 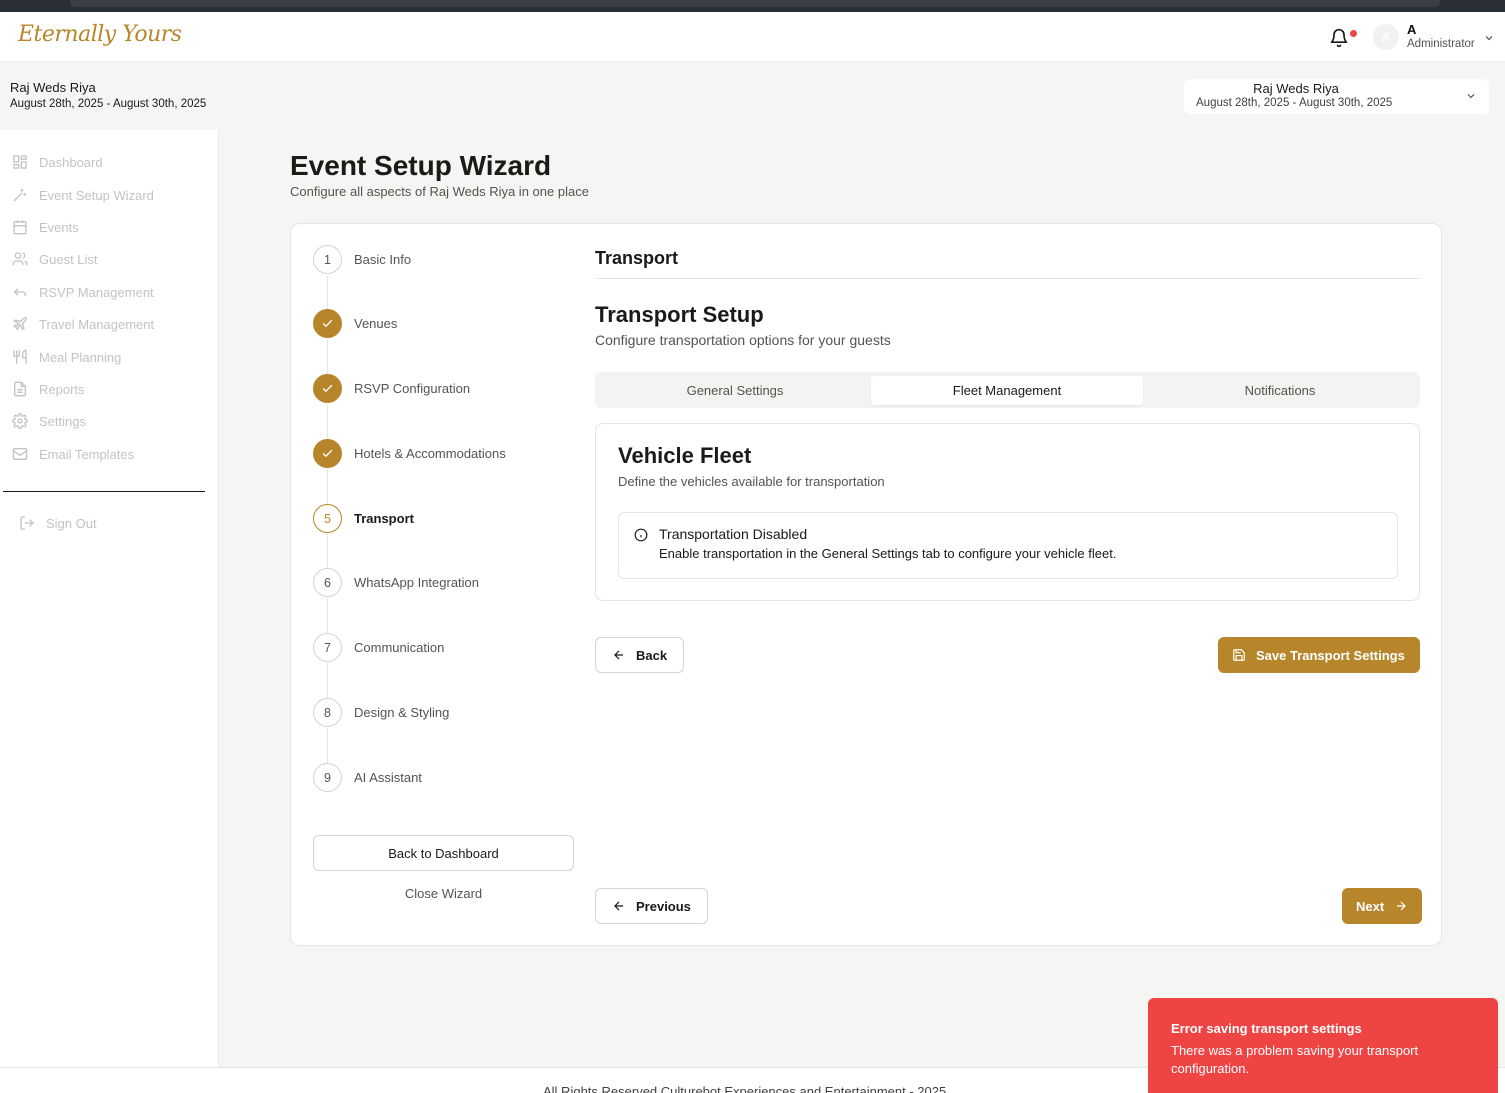 What do you see at coordinates (1370, 906) in the screenshot?
I see `next-label: Next` at bounding box center [1370, 906].